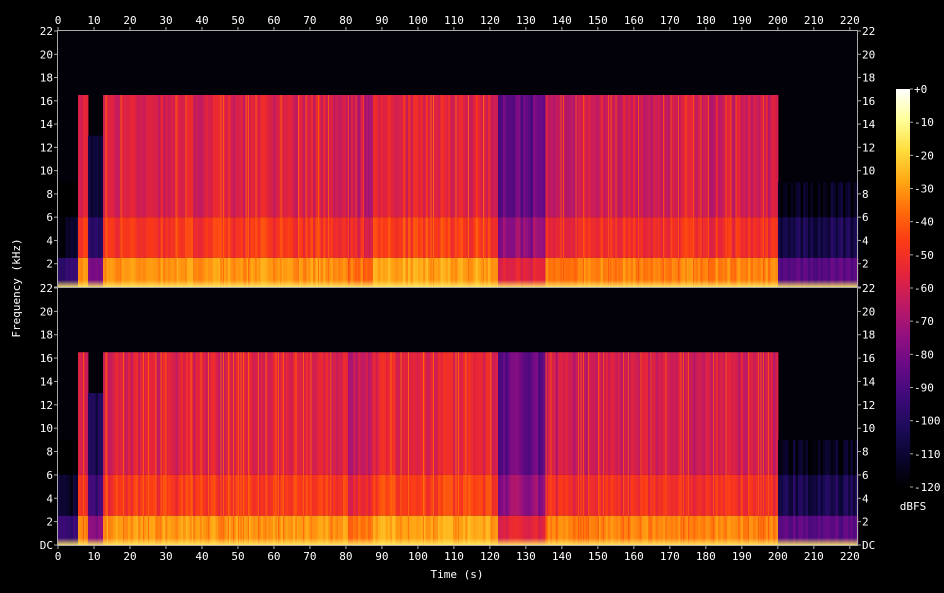 The width and height of the screenshot is (944, 593). I want to click on x-tick-label-top: 10, so click(93, 20).